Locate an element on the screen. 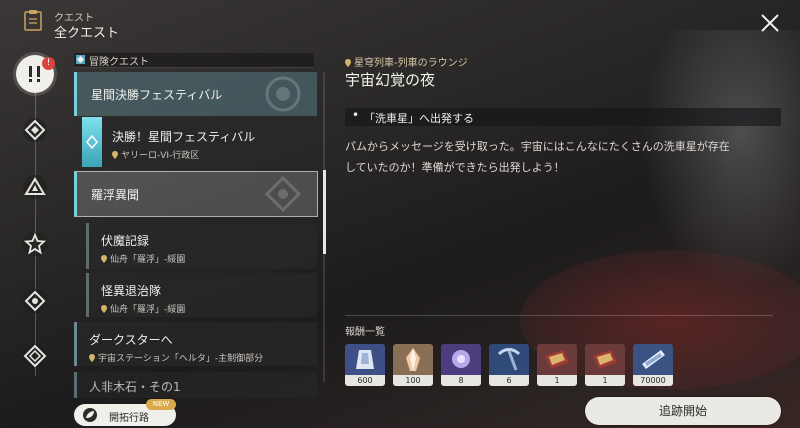 The width and height of the screenshot is (800, 428). quest-item: ダークスターへ 宇宙ステーション「ヘルタ」-主制御部分 is located at coordinates (195, 344).